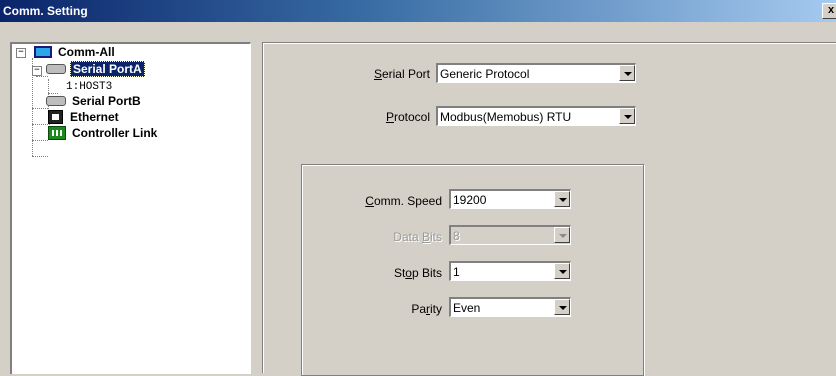  What do you see at coordinates (485, 74) in the screenshot?
I see `serial-port-value: Generic Protocol` at bounding box center [485, 74].